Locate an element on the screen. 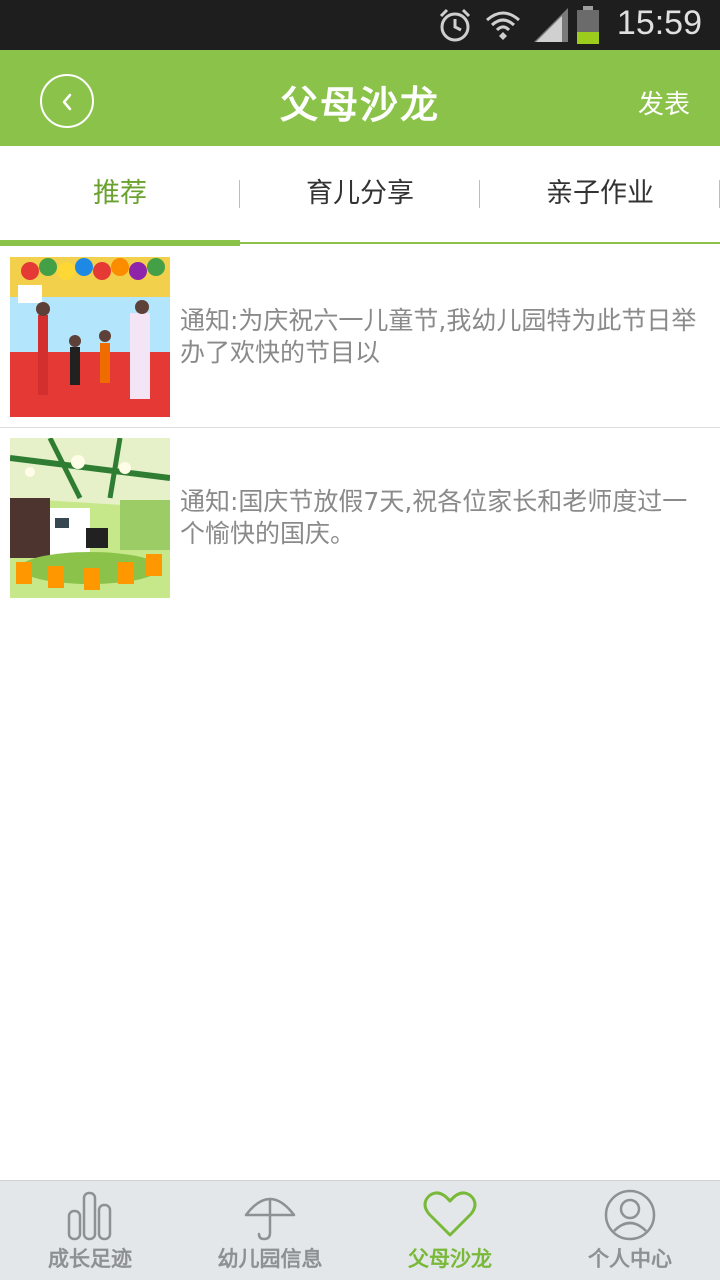 The width and height of the screenshot is (720, 1280). wifi-icon is located at coordinates (503, 27).